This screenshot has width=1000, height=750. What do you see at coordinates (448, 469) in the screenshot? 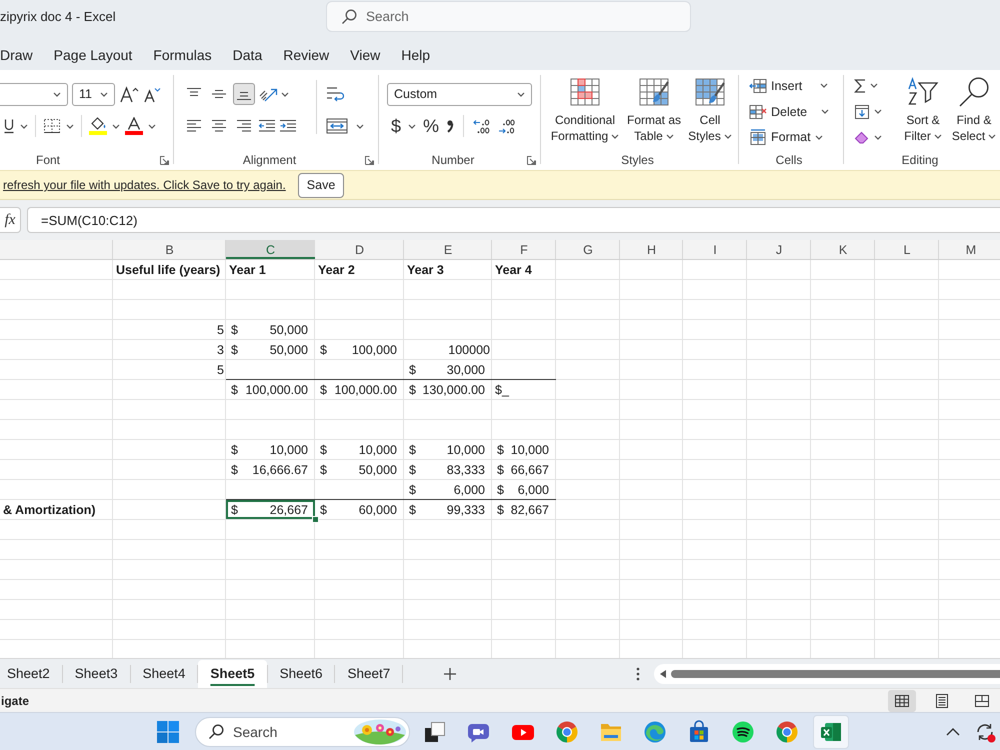
I see `table-cell: $ 83,333` at bounding box center [448, 469].